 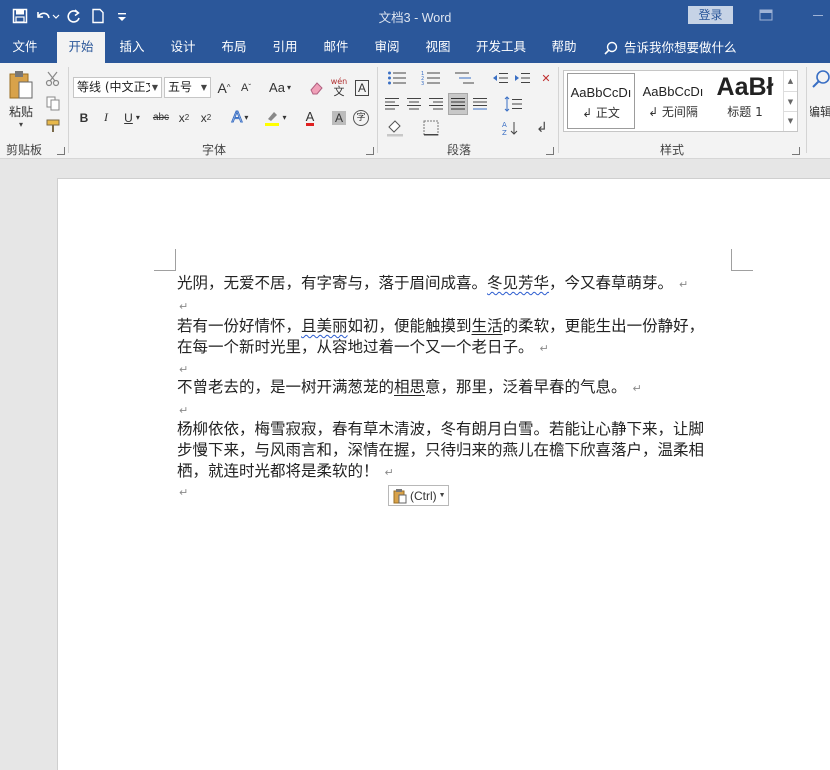 What do you see at coordinates (389, 472) in the screenshot?
I see `paragraph-mark: ↵` at bounding box center [389, 472].